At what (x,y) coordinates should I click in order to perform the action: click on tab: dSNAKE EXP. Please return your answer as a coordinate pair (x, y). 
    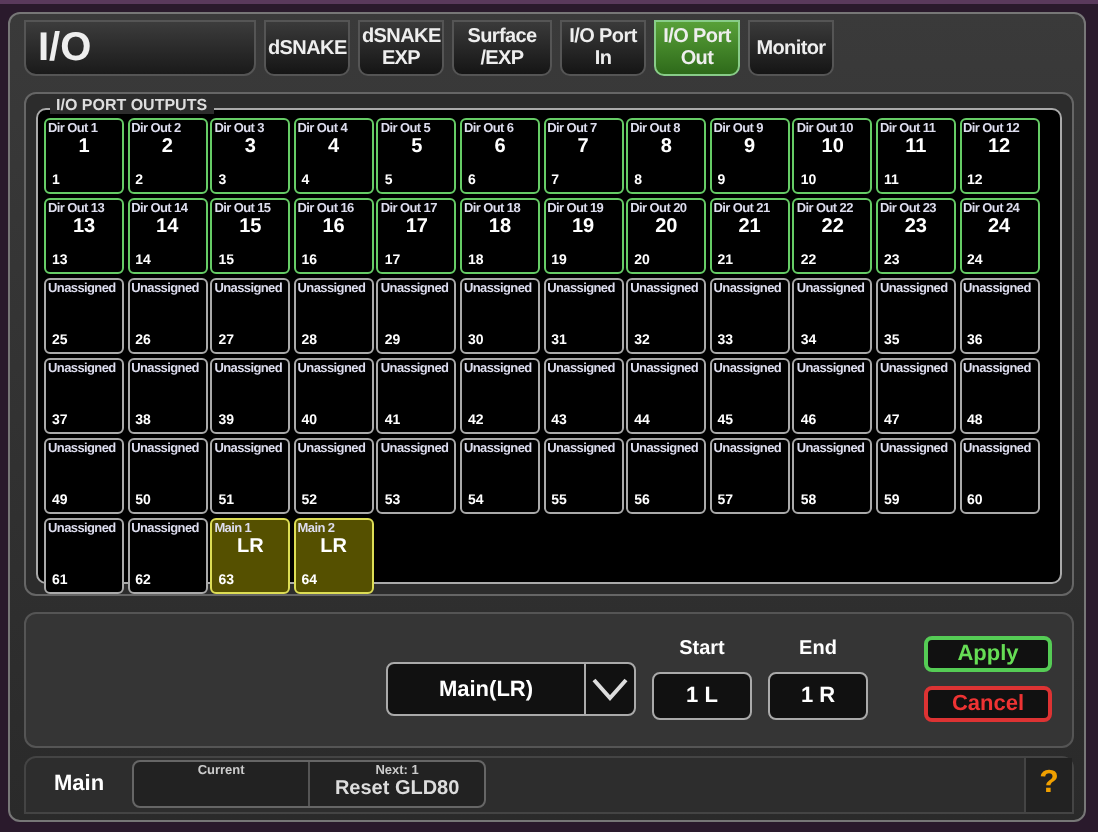
    Looking at the image, I should click on (401, 48).